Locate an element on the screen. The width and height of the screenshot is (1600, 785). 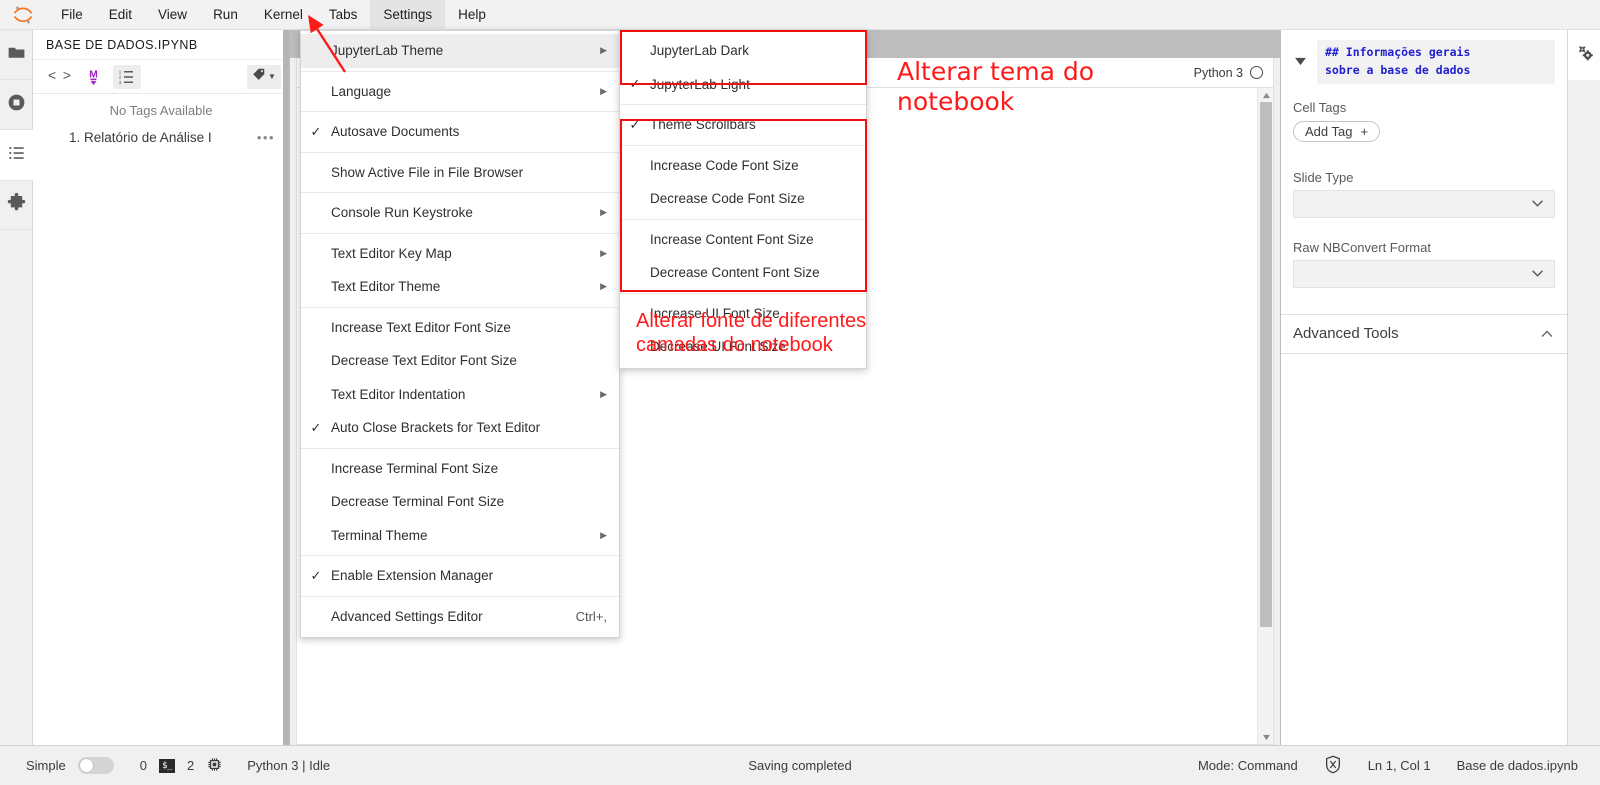
menu-item-label: Autosave Documents is located at coordinates (395, 132).